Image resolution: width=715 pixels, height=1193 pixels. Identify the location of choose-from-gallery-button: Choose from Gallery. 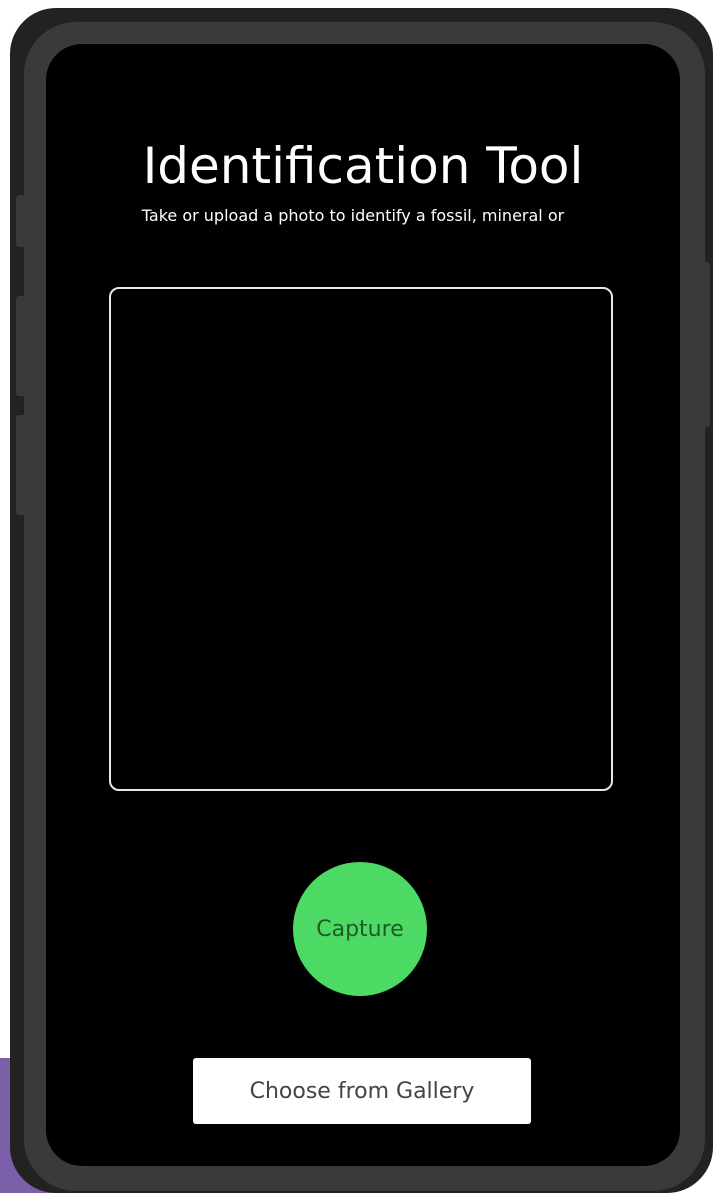
(362, 1091).